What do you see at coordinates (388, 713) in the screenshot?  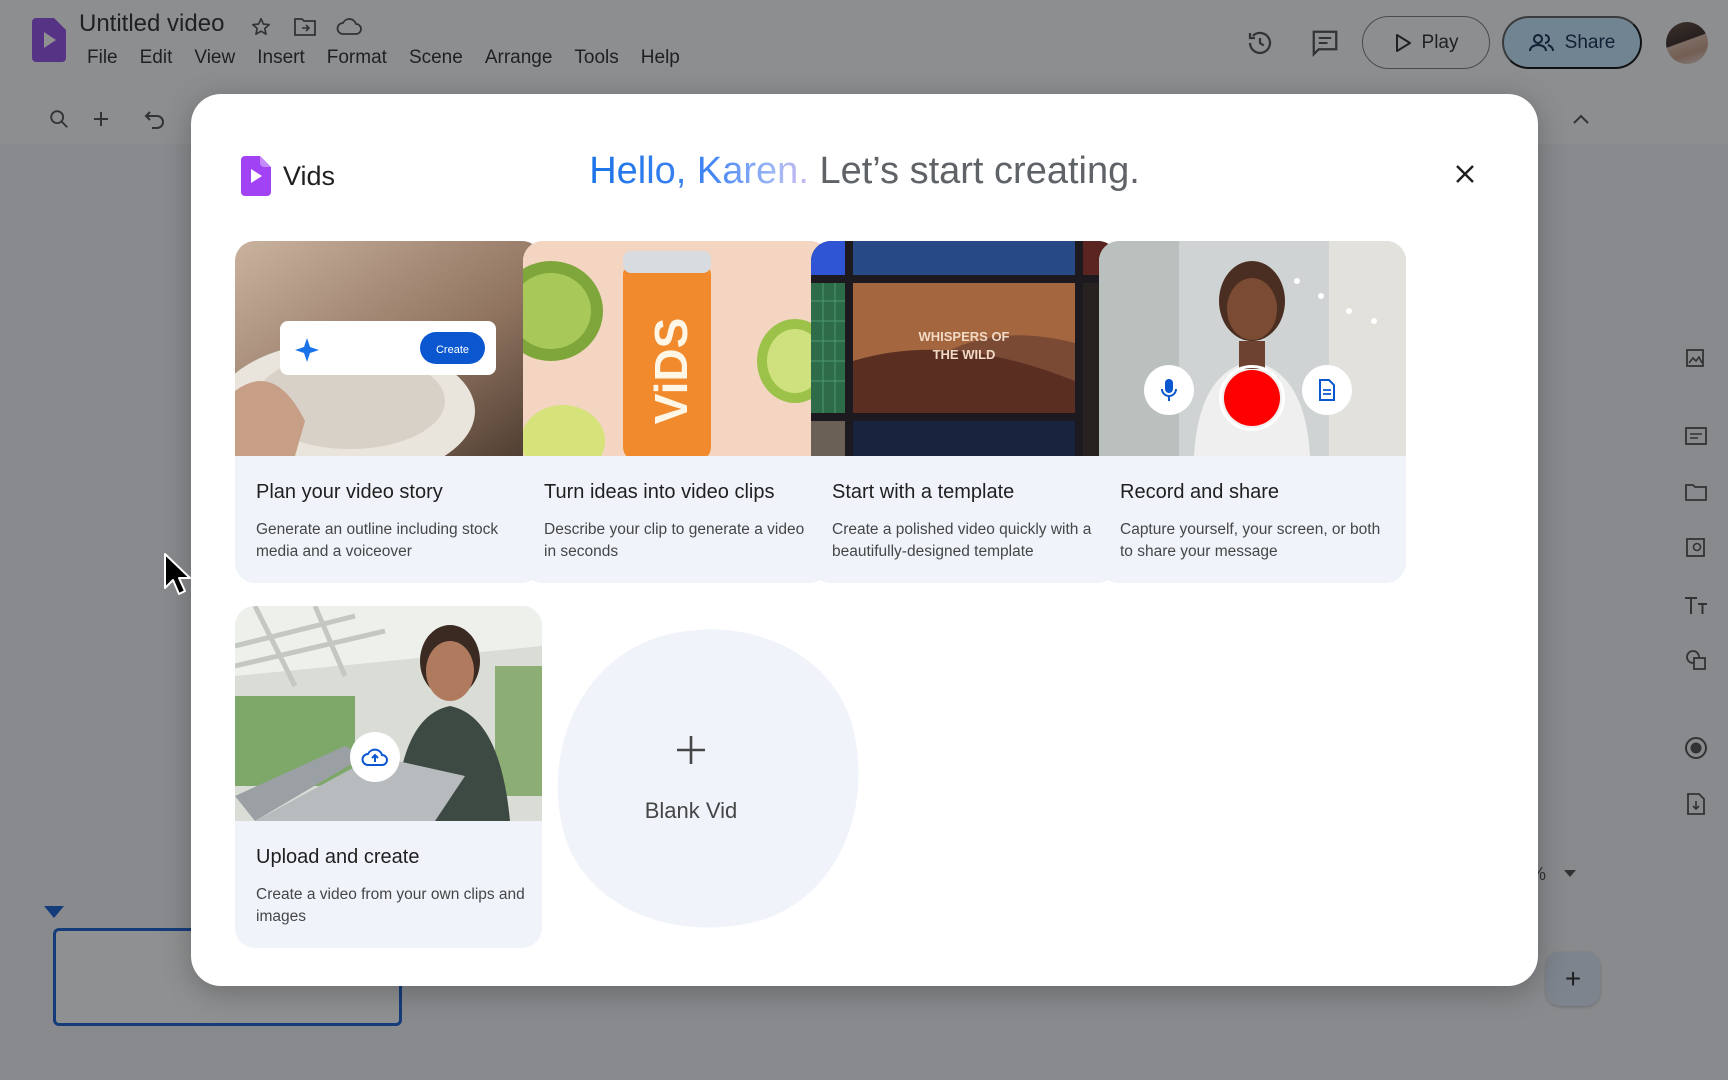 I see `card-upload-image` at bounding box center [388, 713].